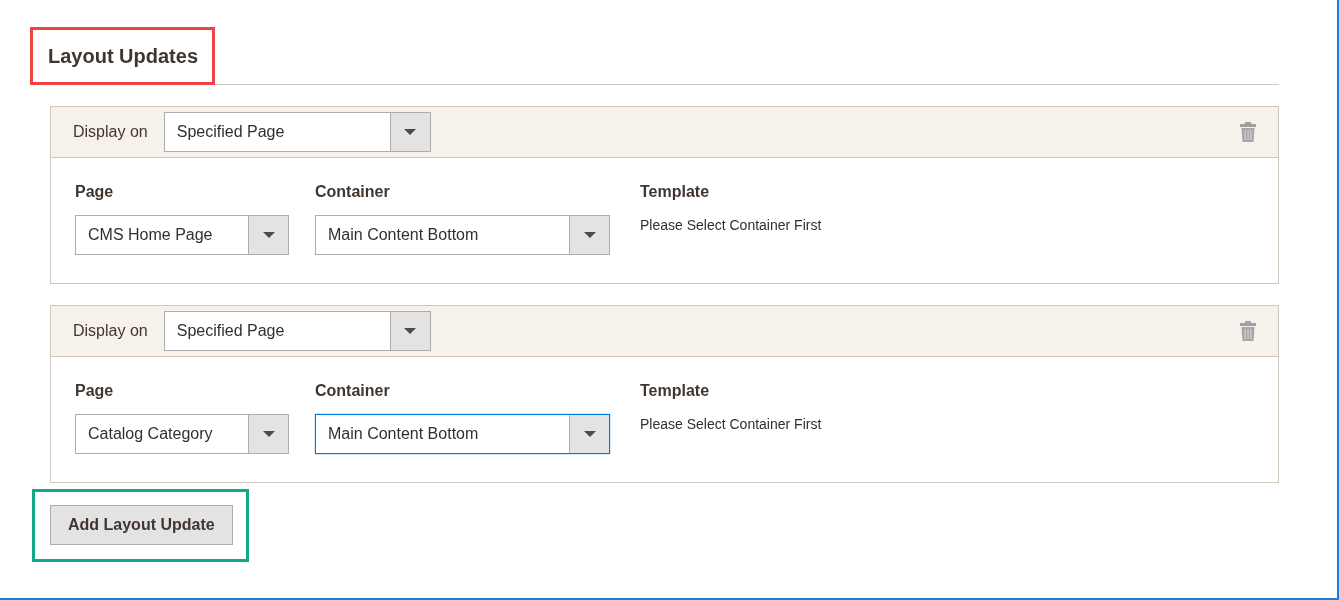 This screenshot has width=1339, height=600. I want to click on dropdown-field: CMS Home Page, so click(182, 235).